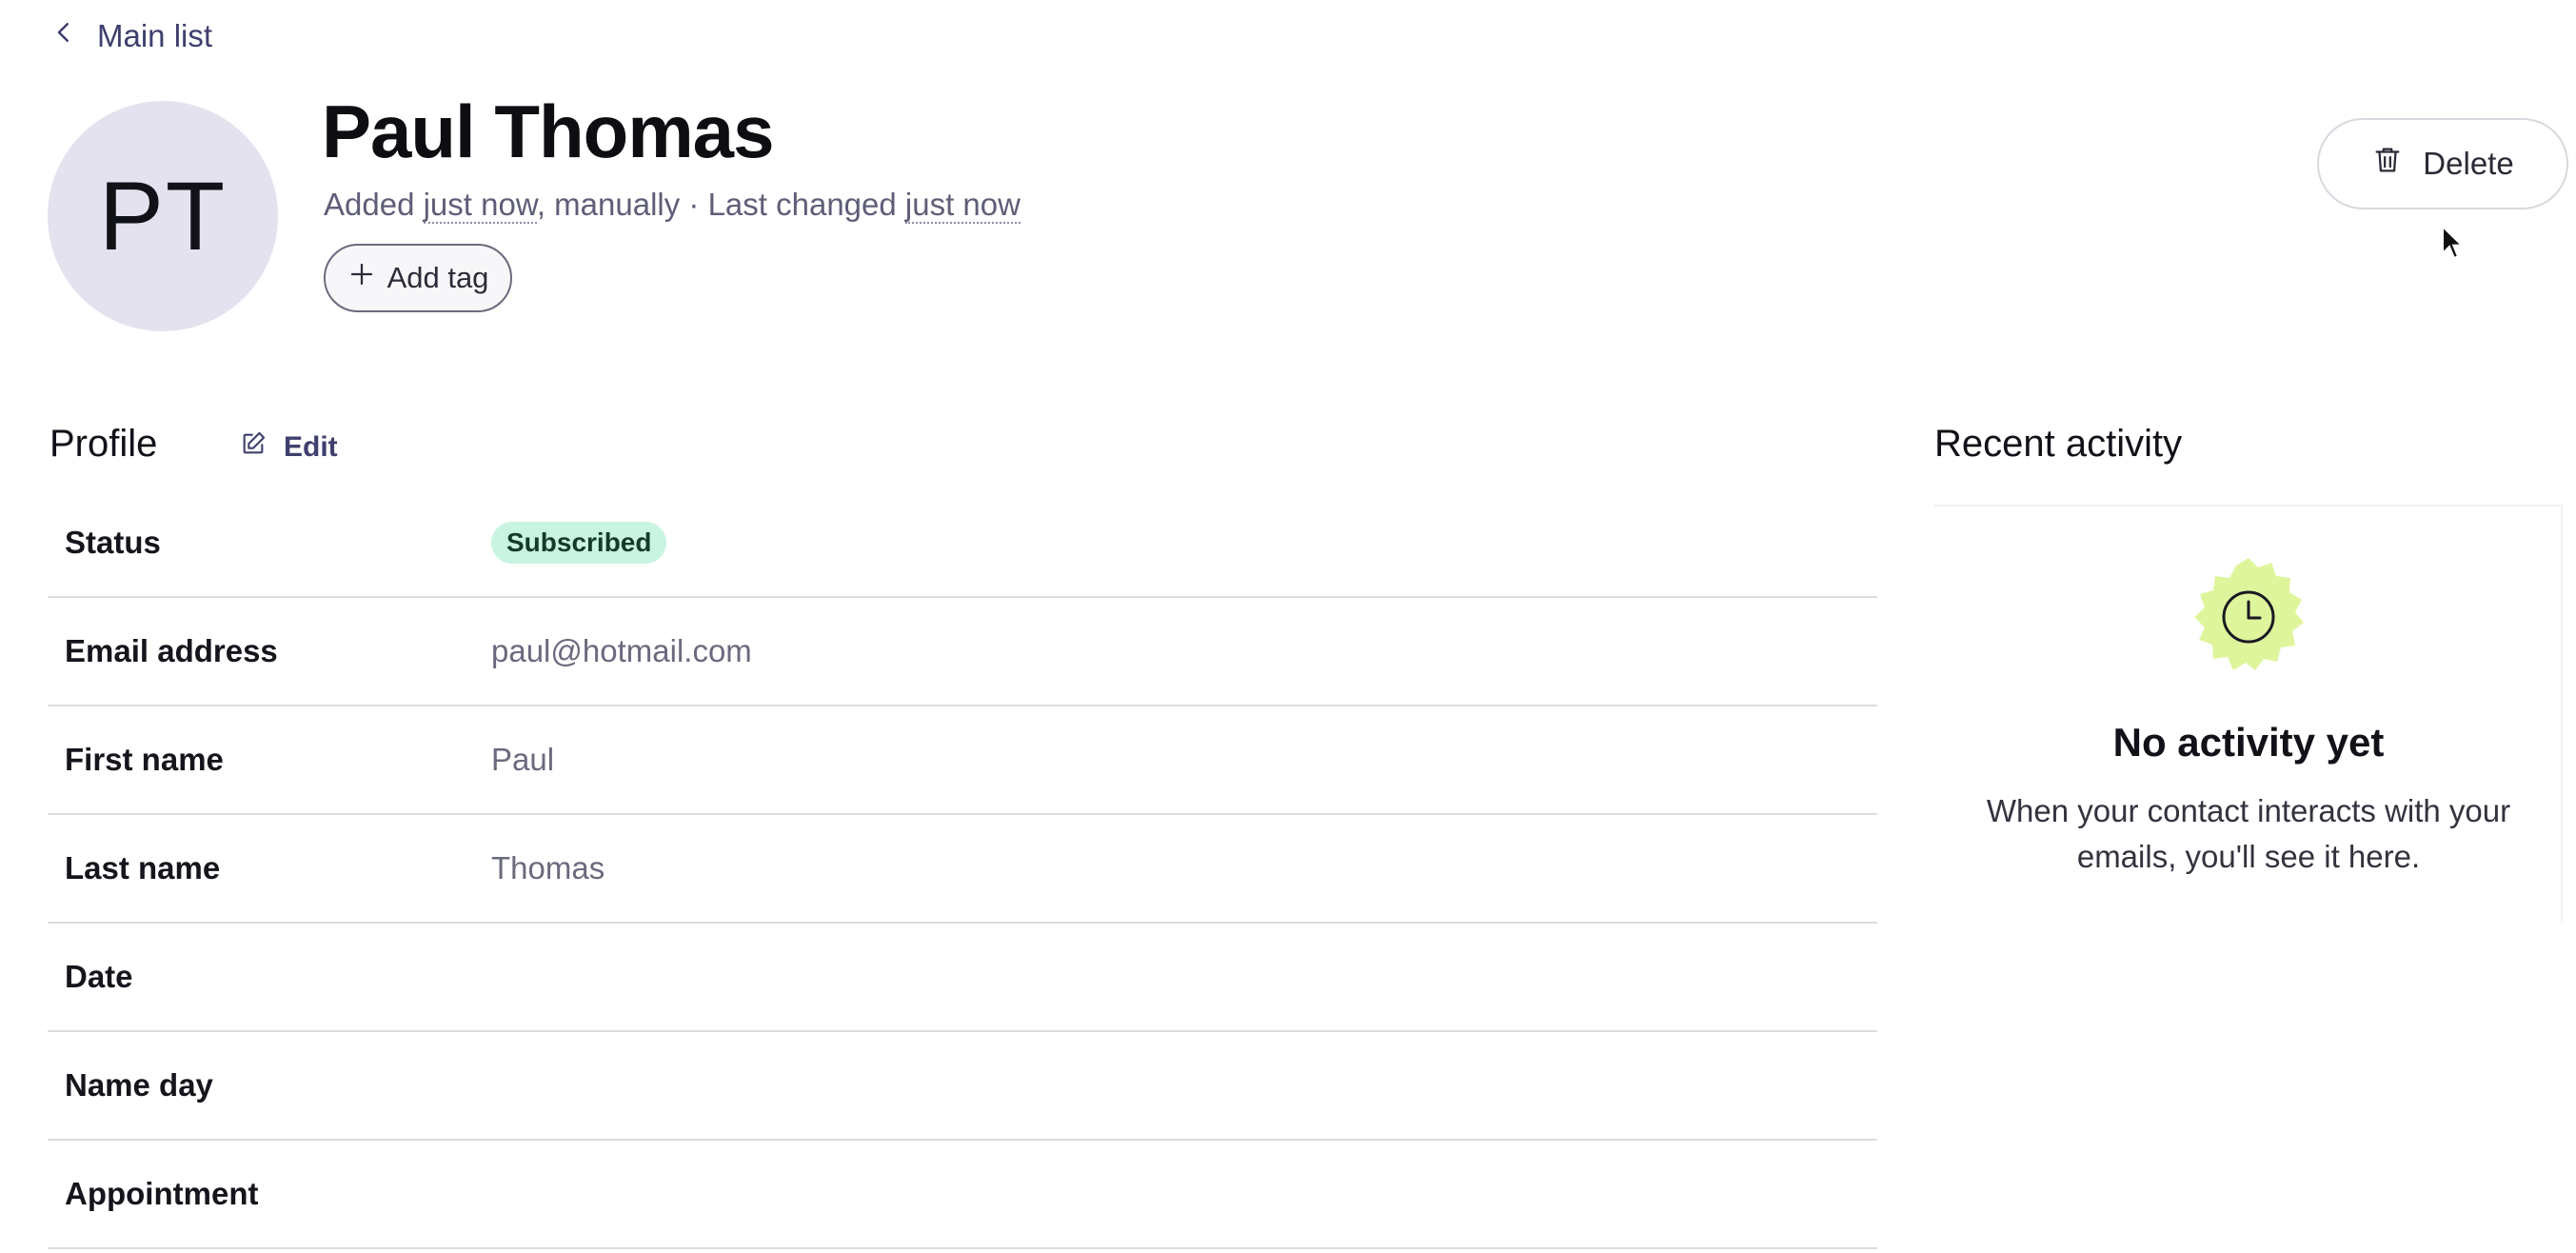 The image size is (2576, 1253). What do you see at coordinates (962, 1195) in the screenshot?
I see `profile-row-appointment: Appointment` at bounding box center [962, 1195].